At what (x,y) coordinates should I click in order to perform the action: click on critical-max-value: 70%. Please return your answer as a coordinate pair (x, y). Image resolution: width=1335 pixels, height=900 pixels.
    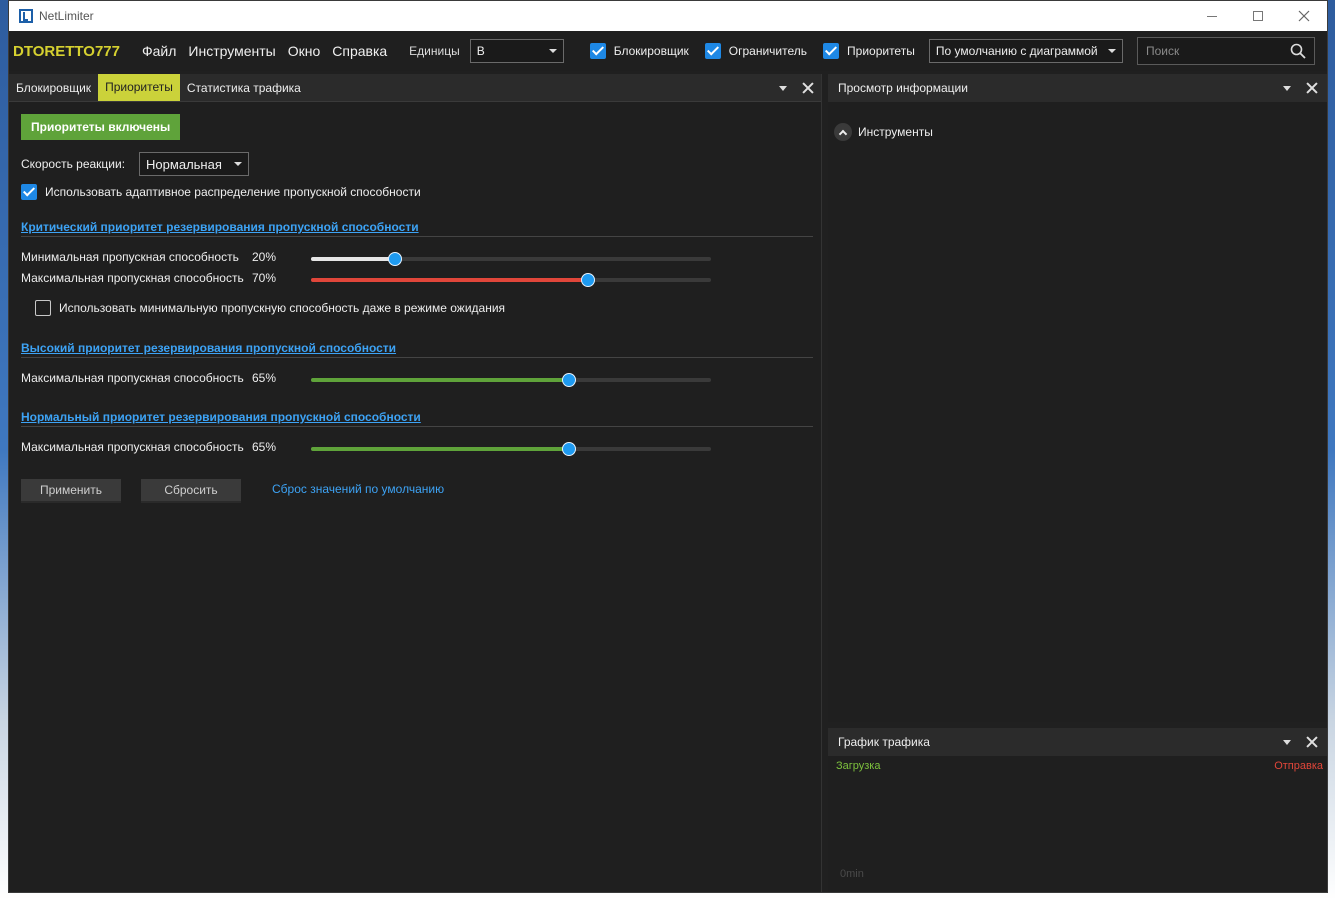
    Looking at the image, I should click on (264, 278).